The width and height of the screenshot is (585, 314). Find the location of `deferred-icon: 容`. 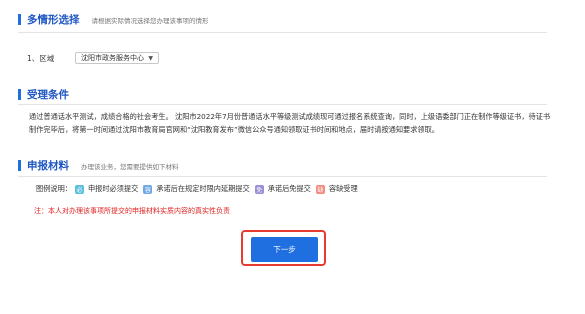

deferred-icon: 容 is located at coordinates (148, 189).